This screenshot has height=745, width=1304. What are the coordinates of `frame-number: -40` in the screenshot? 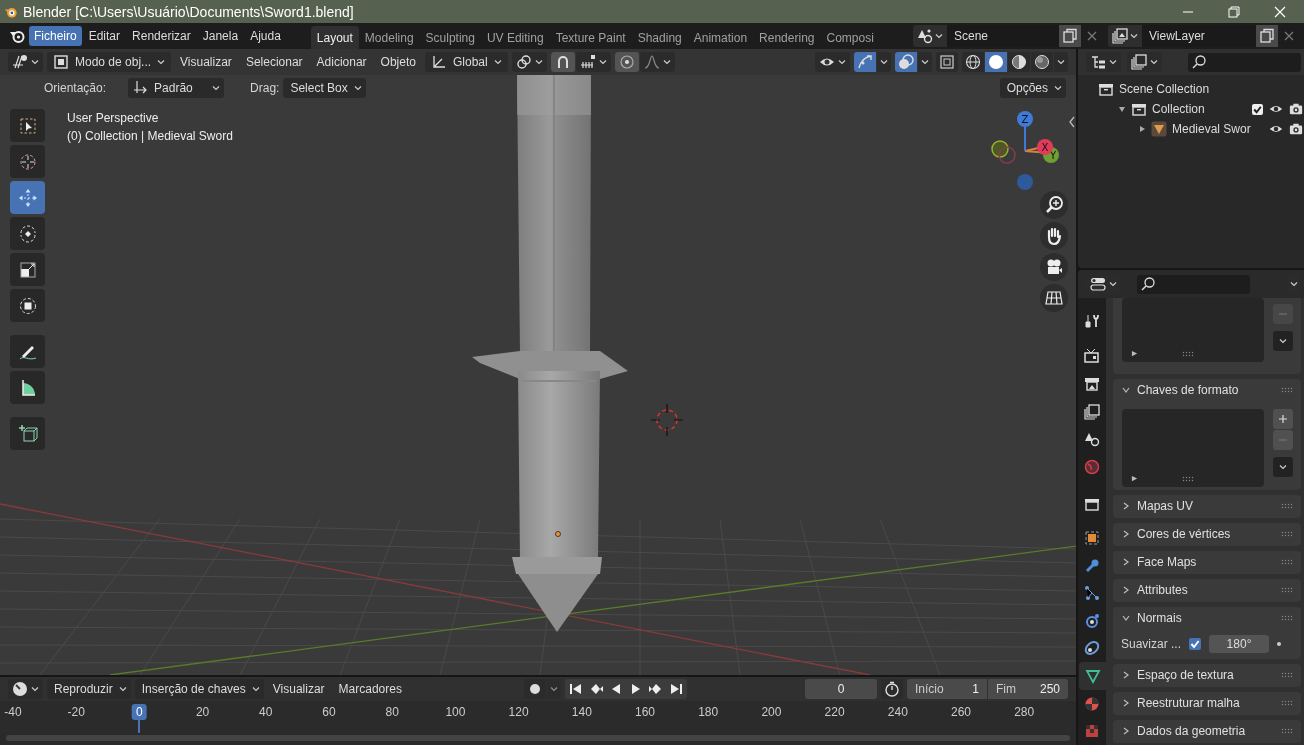 It's located at (13, 712).